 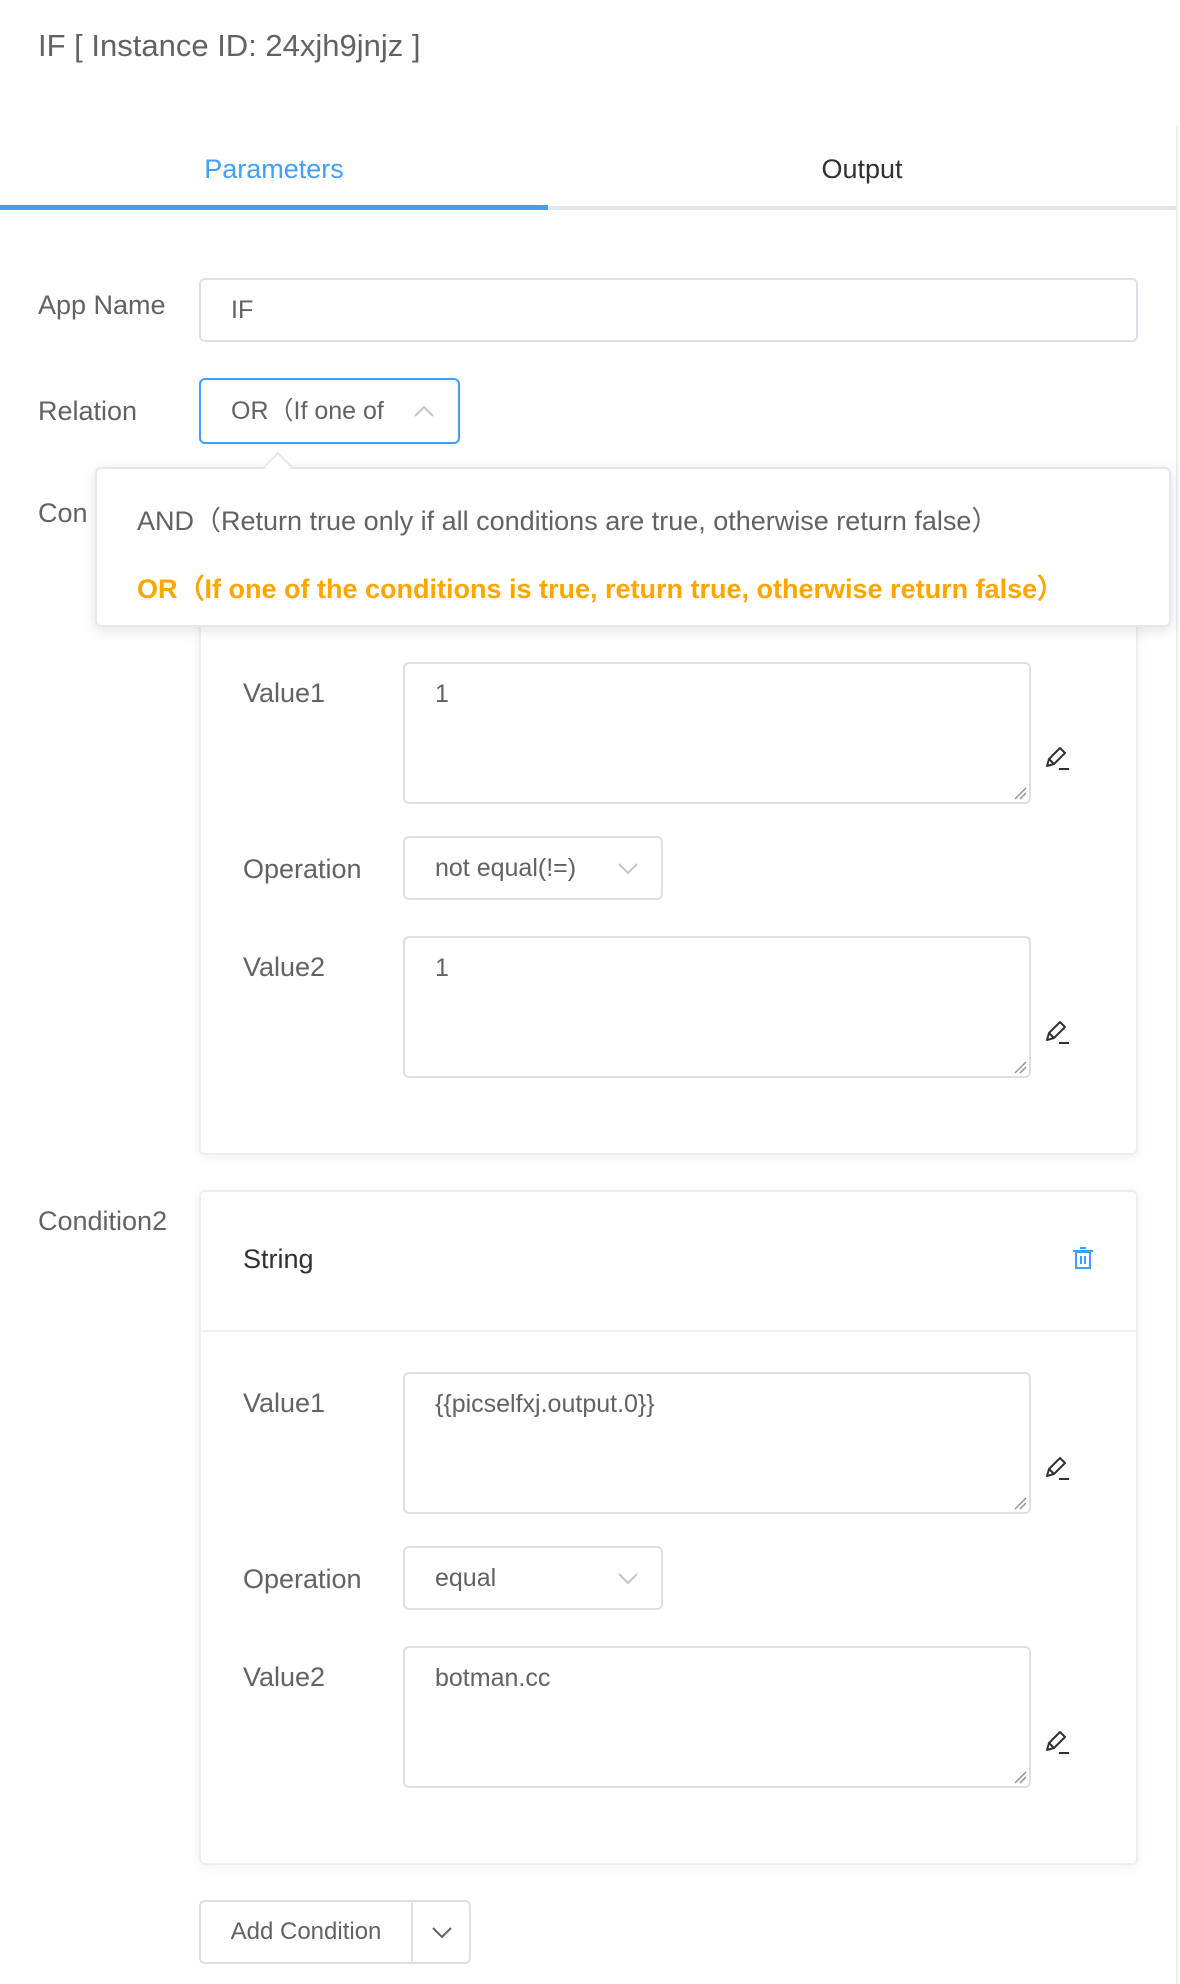 What do you see at coordinates (424, 411) in the screenshot?
I see `chevron-up-icon` at bounding box center [424, 411].